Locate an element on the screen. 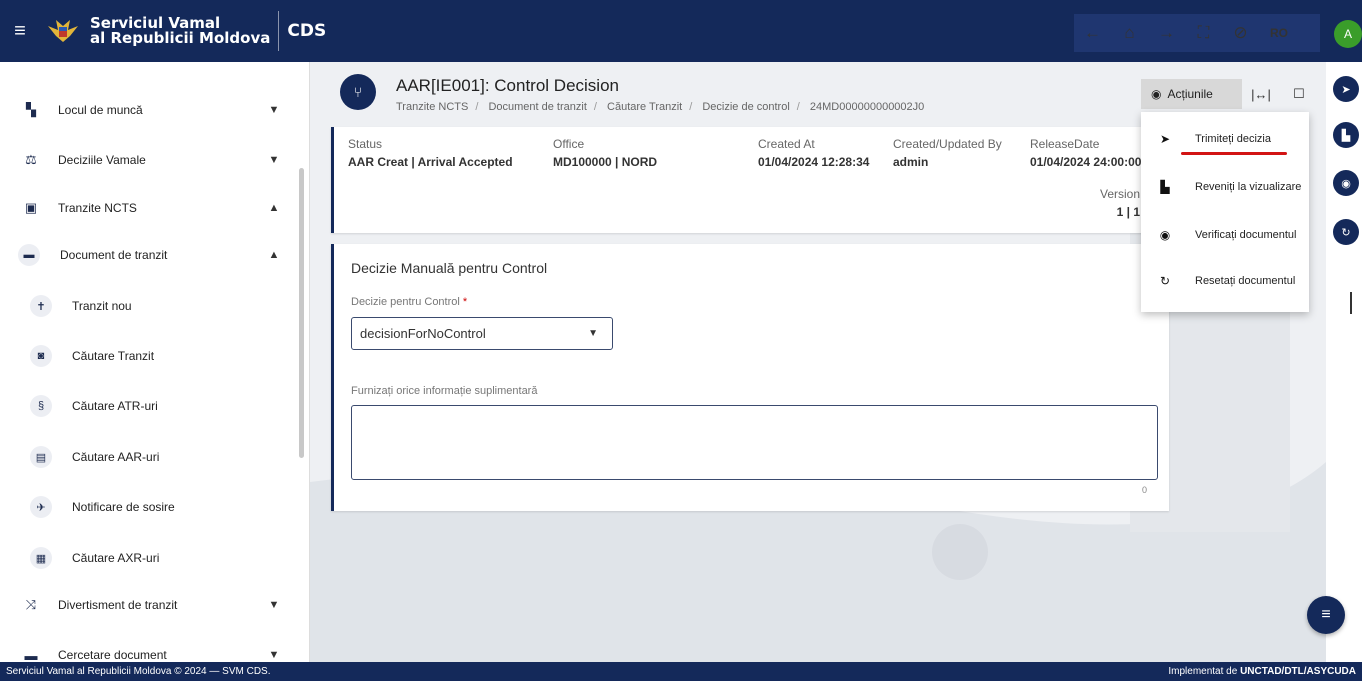 The width and height of the screenshot is (1362, 681). sidebar-item-document-de-tranzit: ▬ Document de tranzit ▲ is located at coordinates (148, 255).